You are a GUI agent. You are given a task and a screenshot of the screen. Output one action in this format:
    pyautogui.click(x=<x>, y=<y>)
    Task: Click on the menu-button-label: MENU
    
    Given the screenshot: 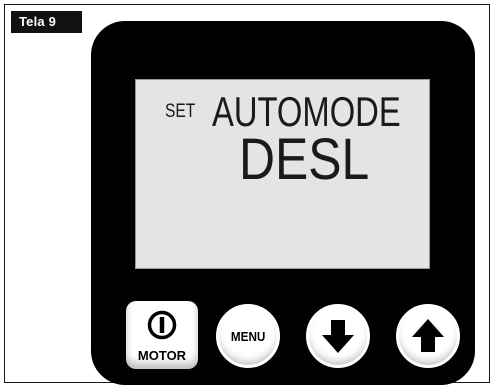 What is the action you would take?
    pyautogui.click(x=248, y=336)
    